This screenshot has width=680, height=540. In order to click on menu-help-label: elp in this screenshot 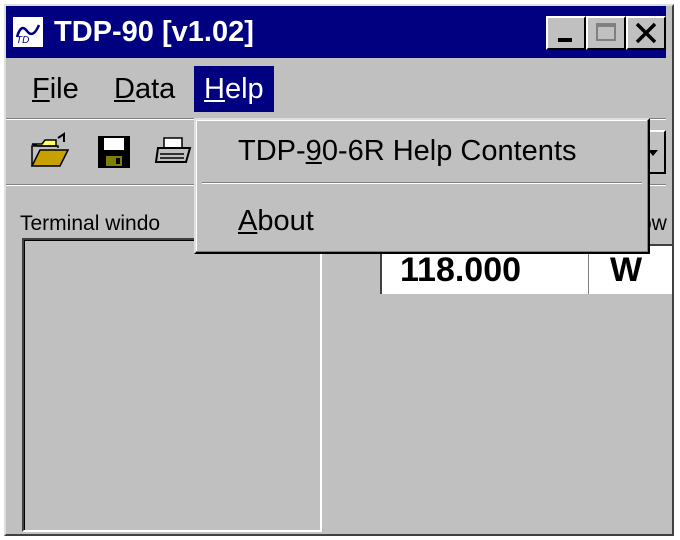, I will do `click(244, 89)`.